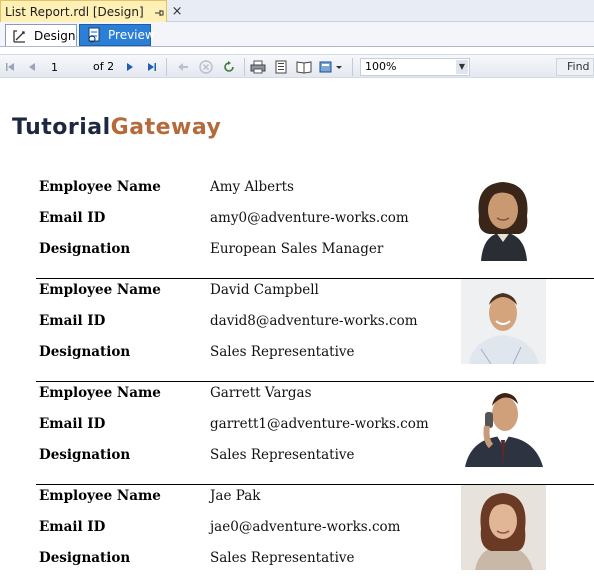 The height and width of the screenshot is (578, 594). I want to click on chevron-down-icon: ▼, so click(462, 67).